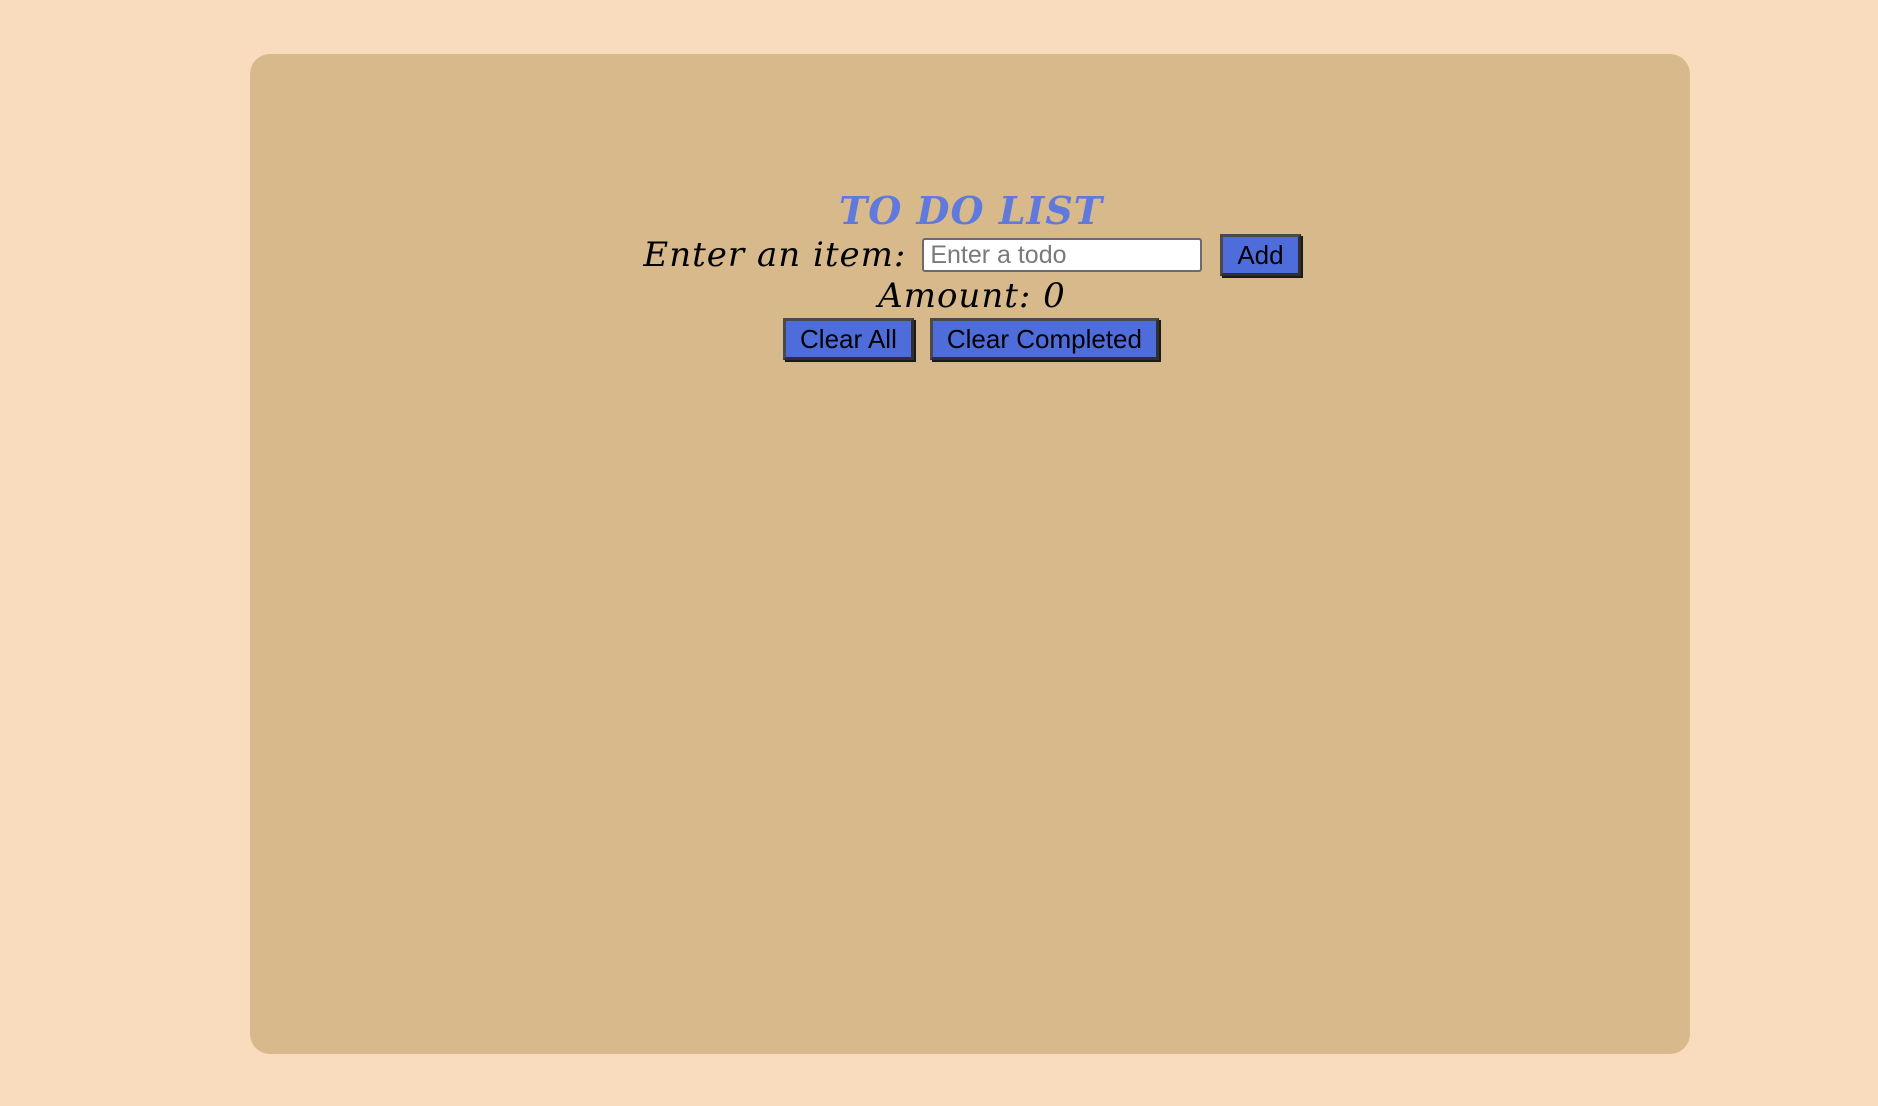 Image resolution: width=1878 pixels, height=1106 pixels. I want to click on entry-row: Enter an item: Add, so click(972, 255).